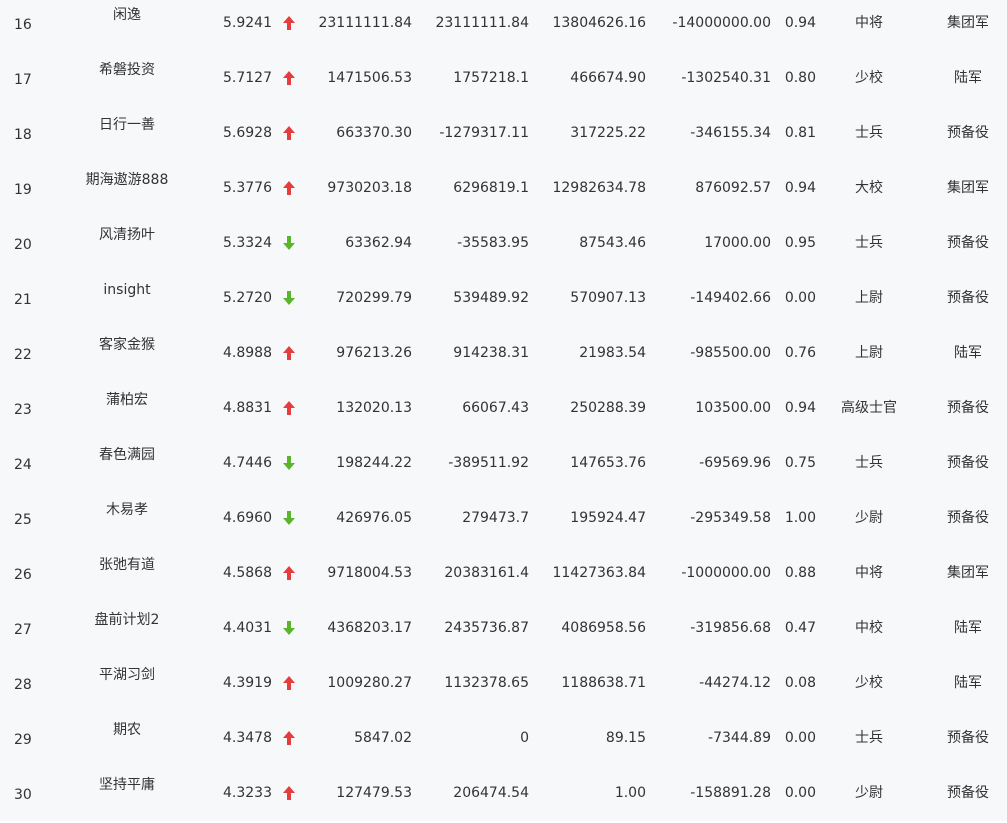 The image size is (1007, 823). What do you see at coordinates (726, 573) in the screenshot?
I see `value-4-cell: -1000000.00` at bounding box center [726, 573].